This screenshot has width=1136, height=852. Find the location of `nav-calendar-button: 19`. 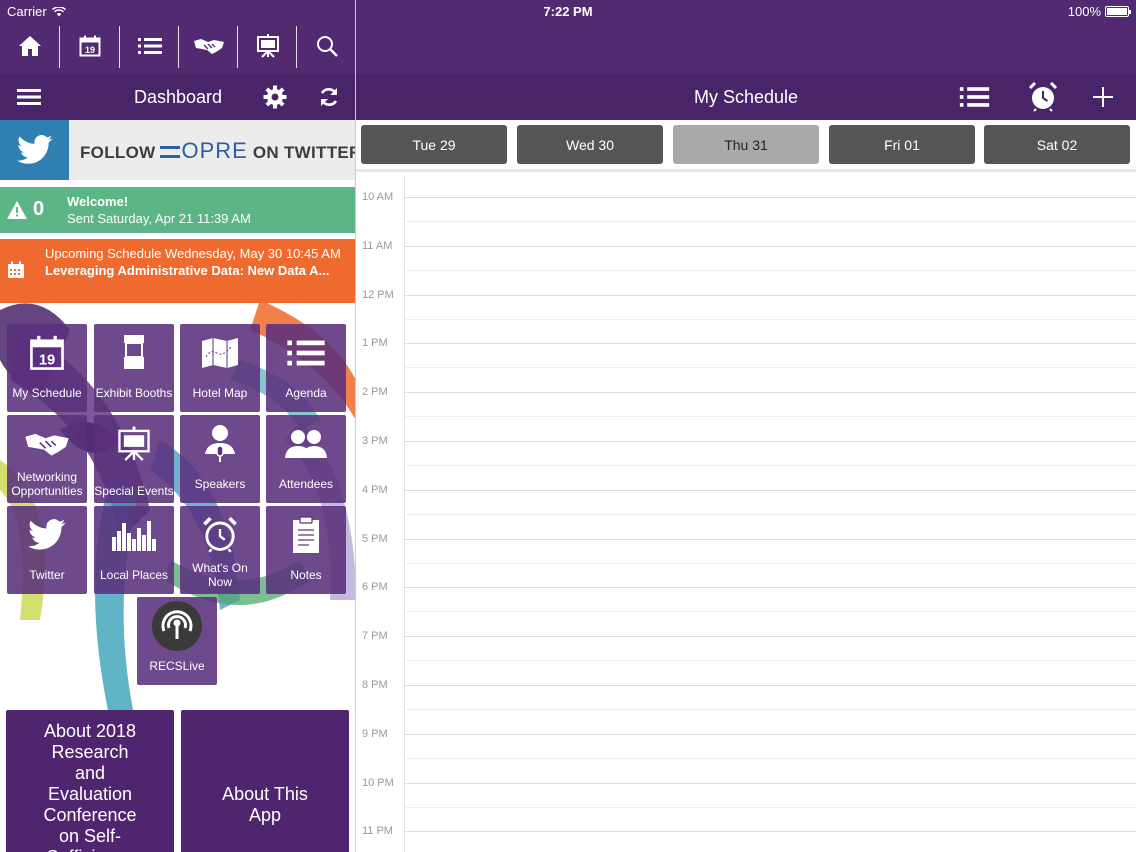

nav-calendar-button: 19 is located at coordinates (89, 46).